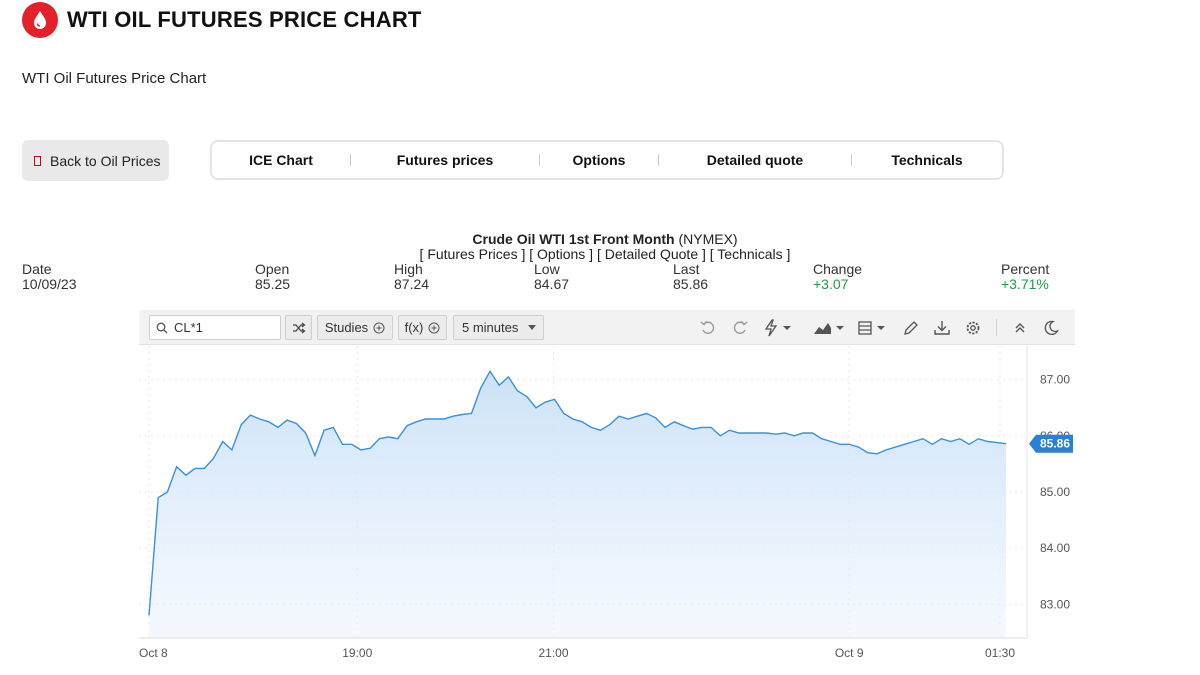 The width and height of the screenshot is (1200, 675). I want to click on quote-title: Crude Oil WTI 1st Front Month (NYMEX), so click(600, 239).